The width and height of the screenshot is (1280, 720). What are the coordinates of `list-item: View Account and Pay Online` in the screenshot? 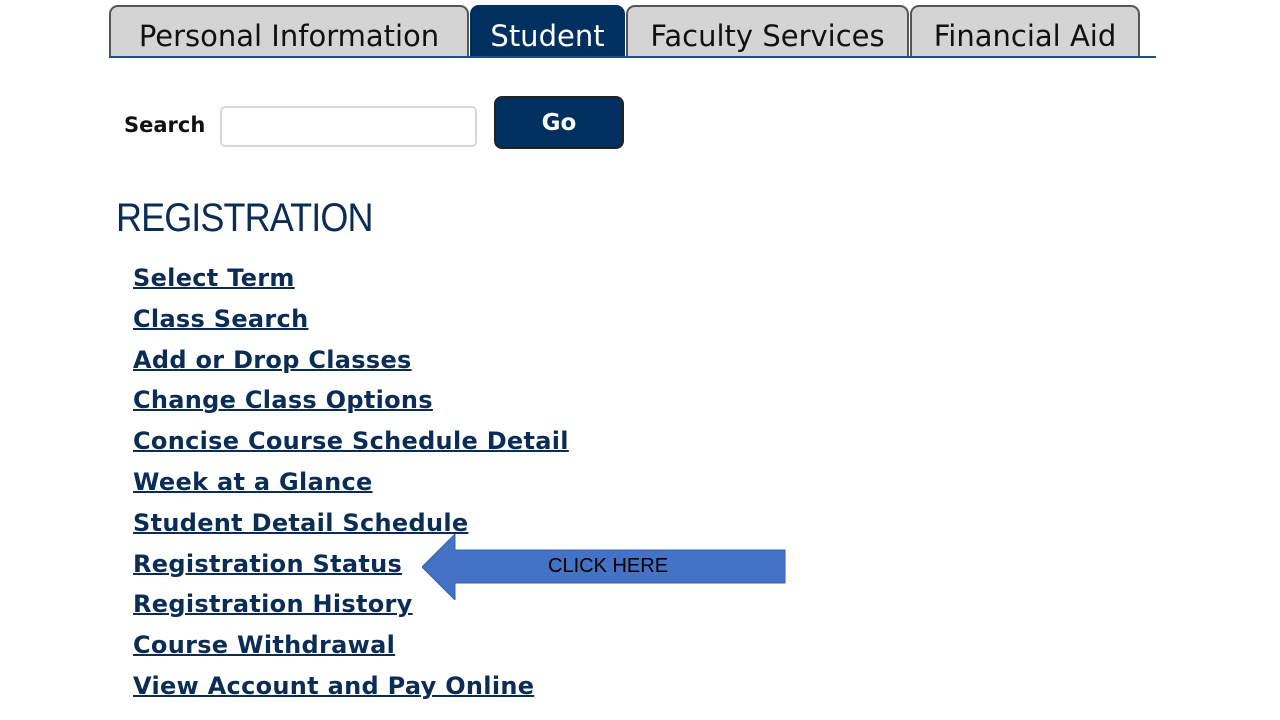 It's located at (351, 687).